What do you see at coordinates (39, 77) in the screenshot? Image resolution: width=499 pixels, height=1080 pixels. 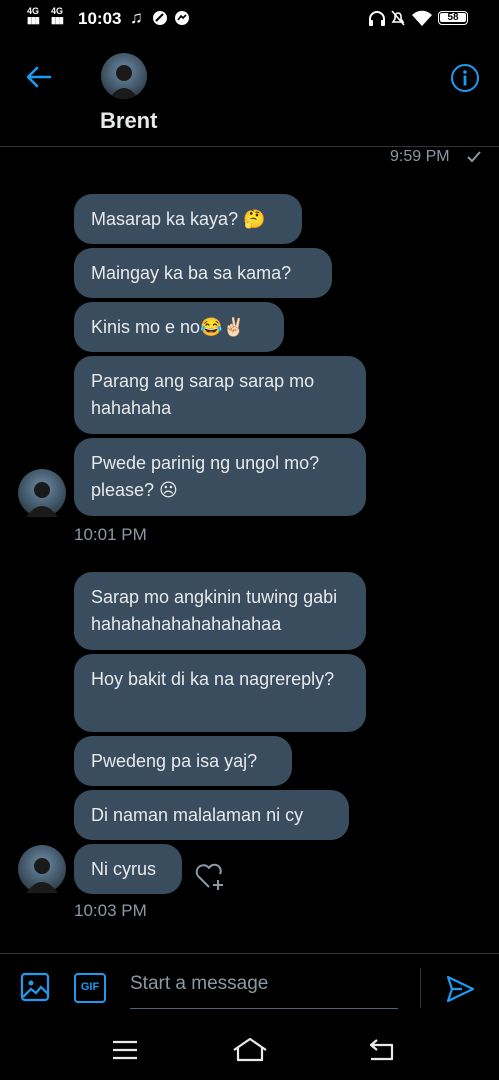 I see `arrow-left-icon` at bounding box center [39, 77].